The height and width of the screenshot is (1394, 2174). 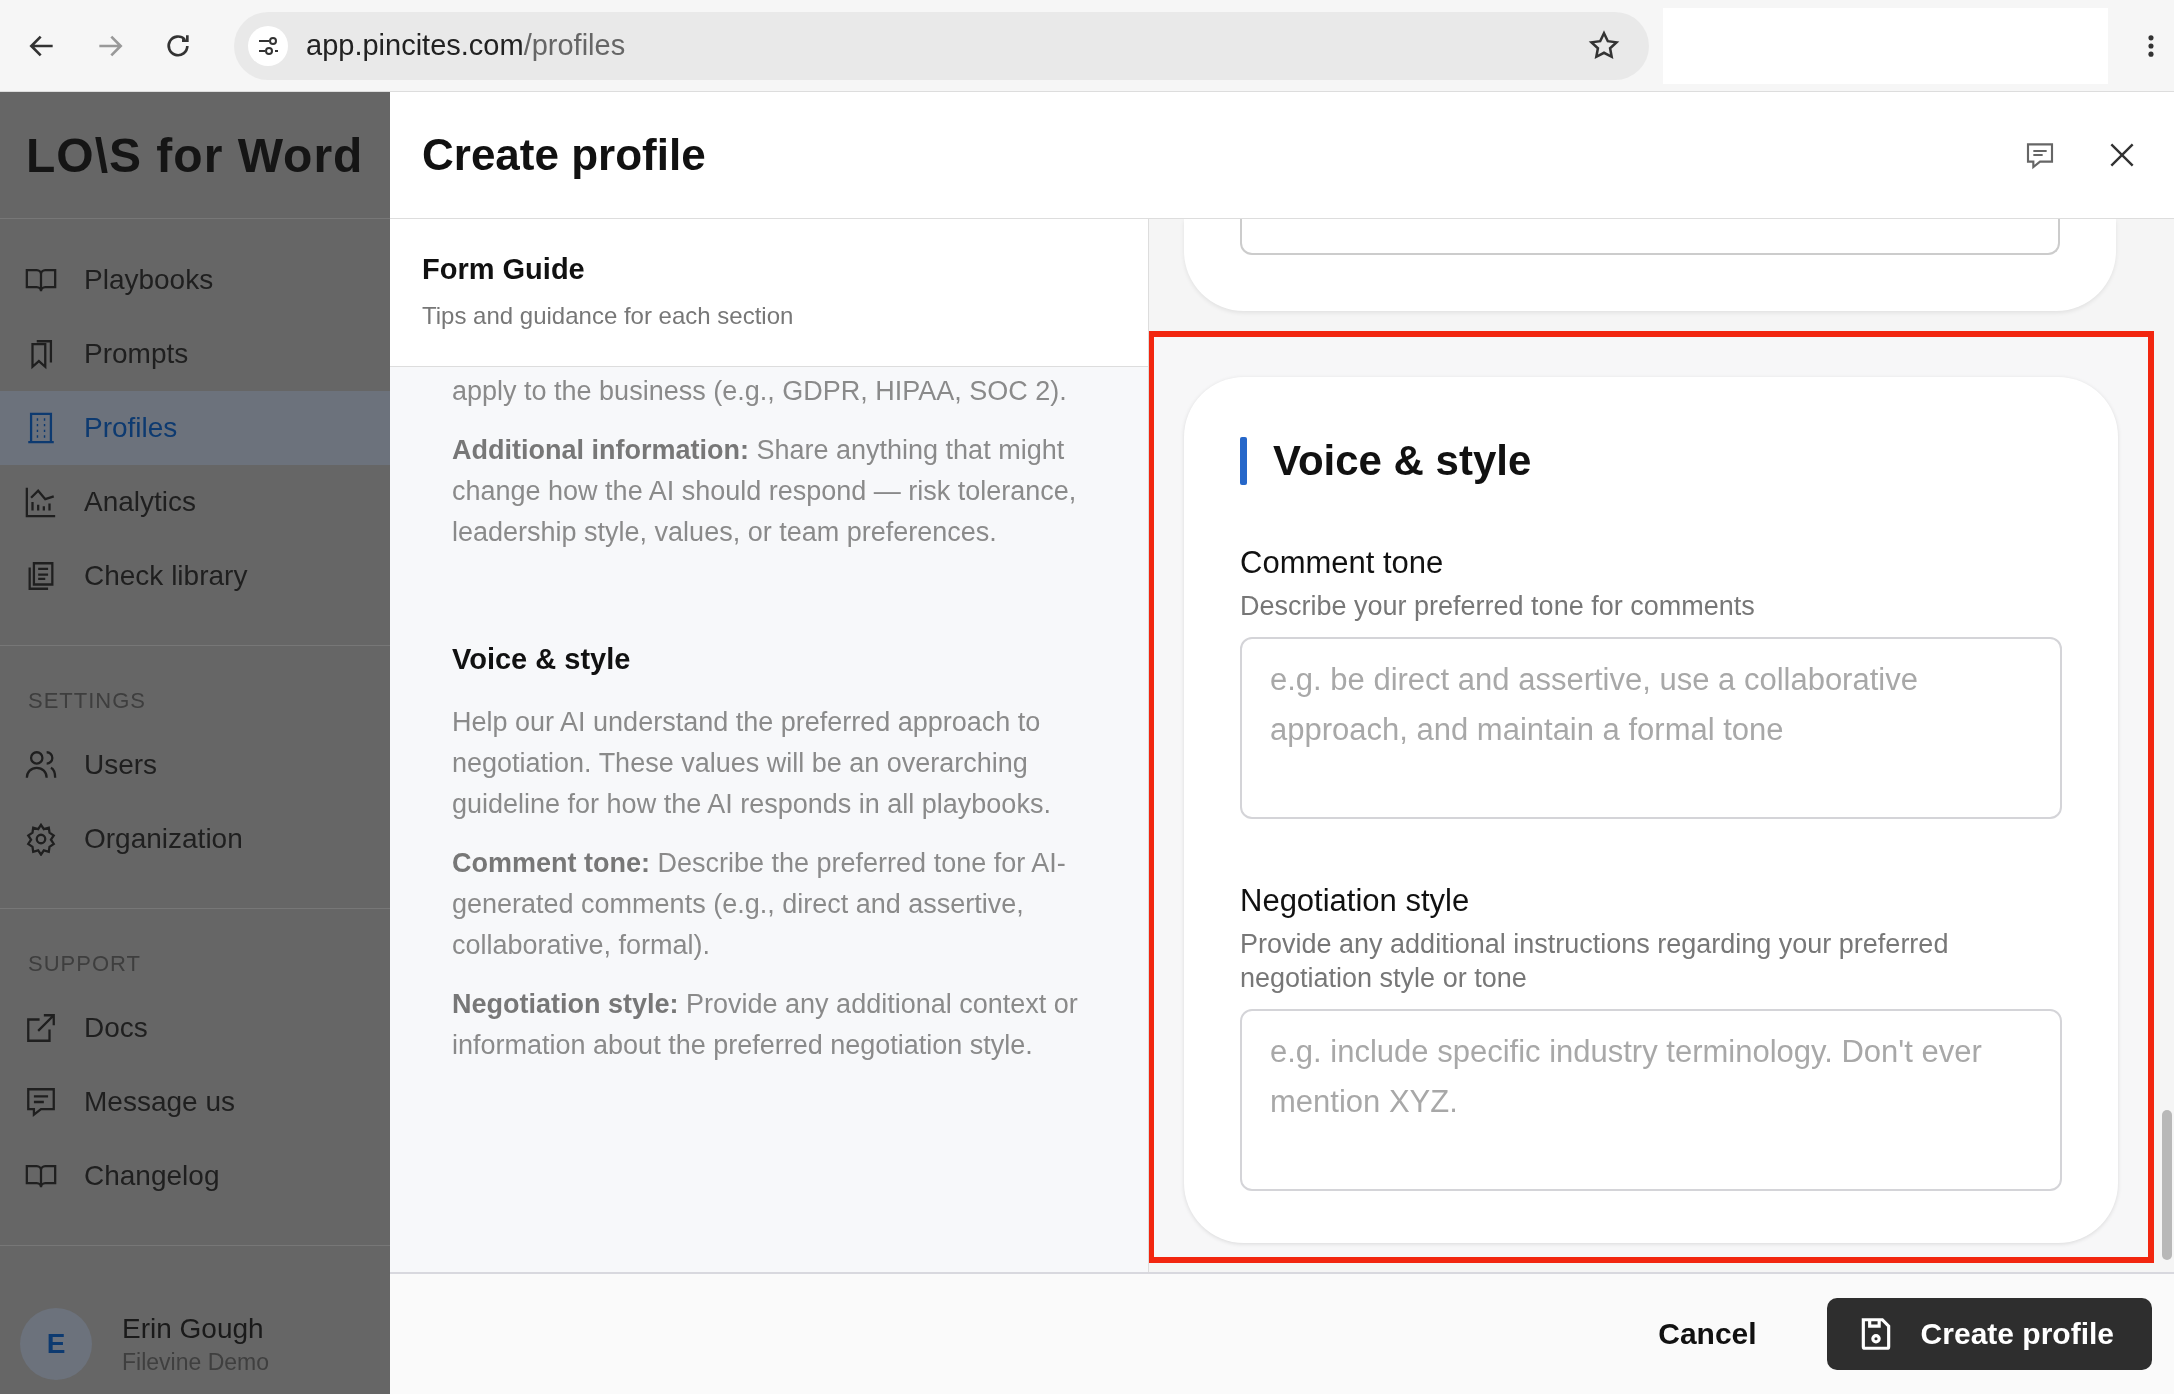 What do you see at coordinates (195, 354) in the screenshot?
I see `nav-item: Prompts` at bounding box center [195, 354].